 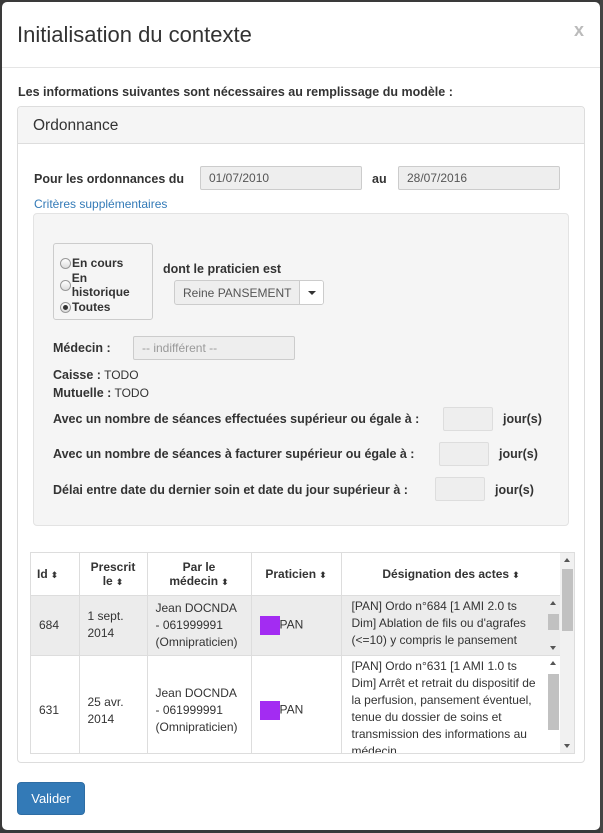 What do you see at coordinates (109, 179) in the screenshot?
I see `date-from-label: Pour les ordonnances du` at bounding box center [109, 179].